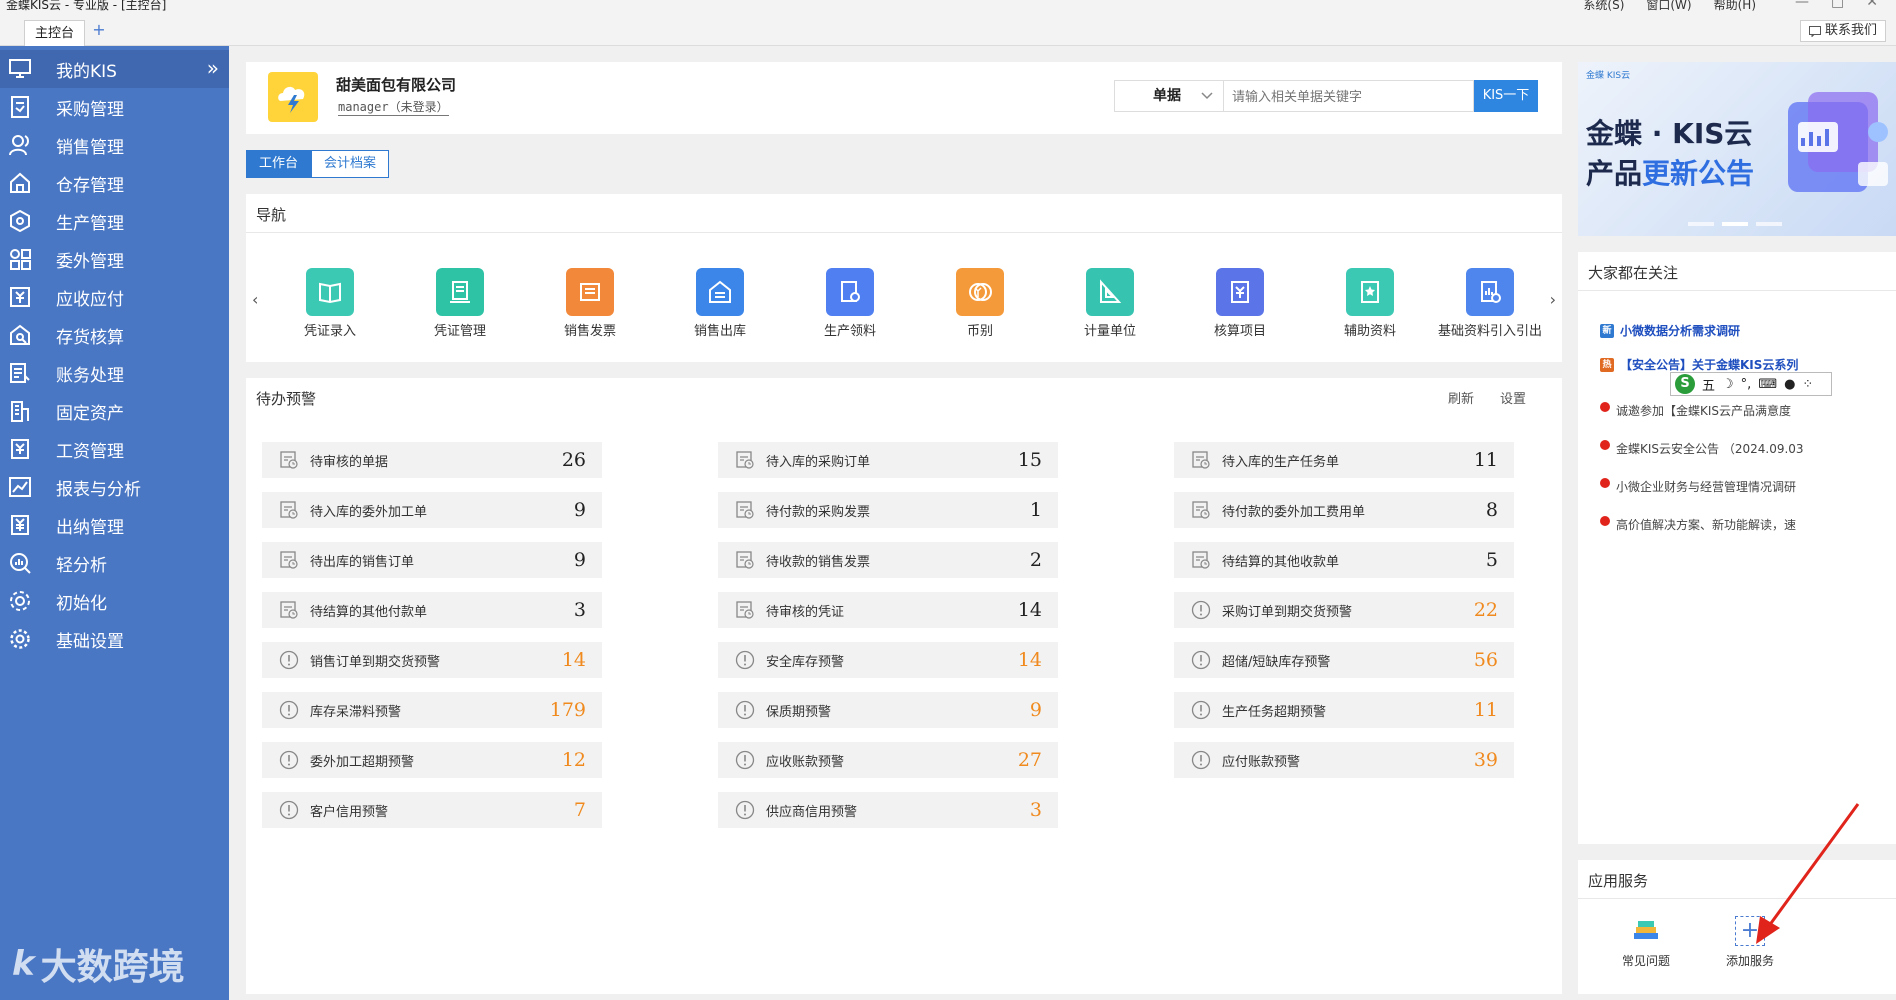 The image size is (1896, 1000). What do you see at coordinates (1513, 397) in the screenshot?
I see `settings-link: 设置` at bounding box center [1513, 397].